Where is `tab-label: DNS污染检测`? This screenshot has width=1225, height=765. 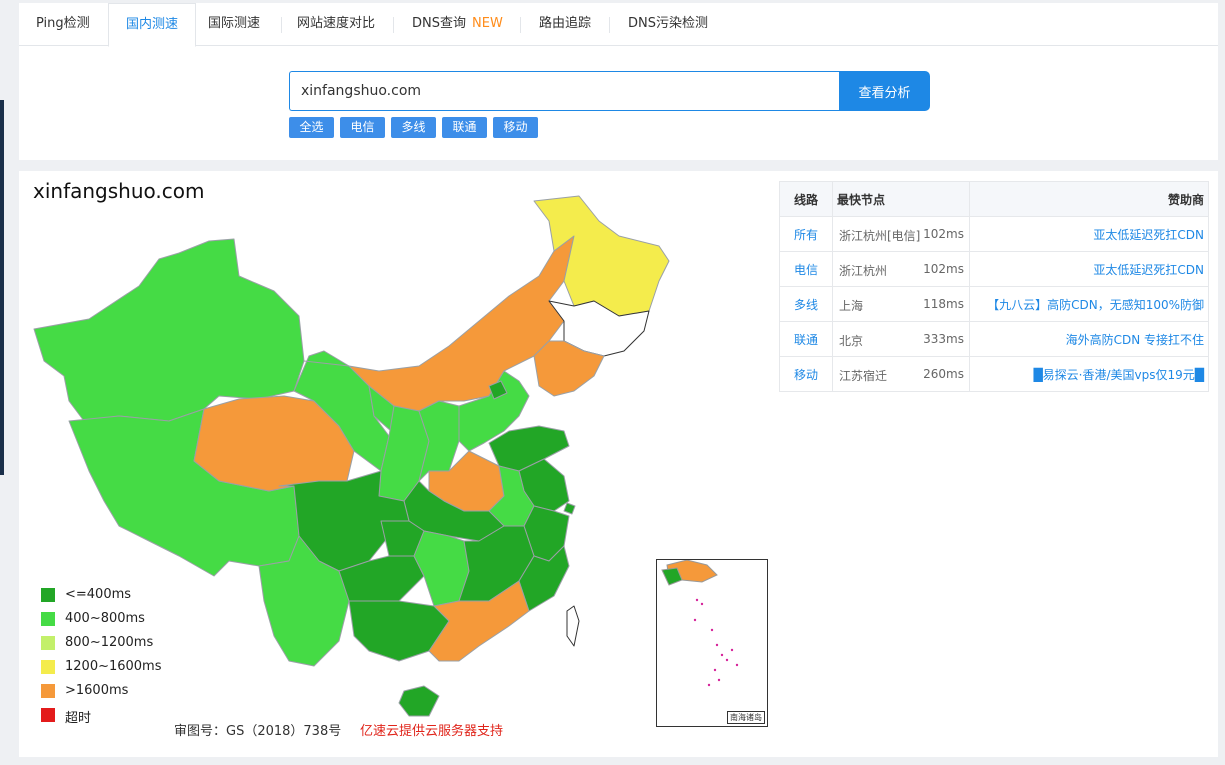
tab-label: DNS污染检测 is located at coordinates (668, 23).